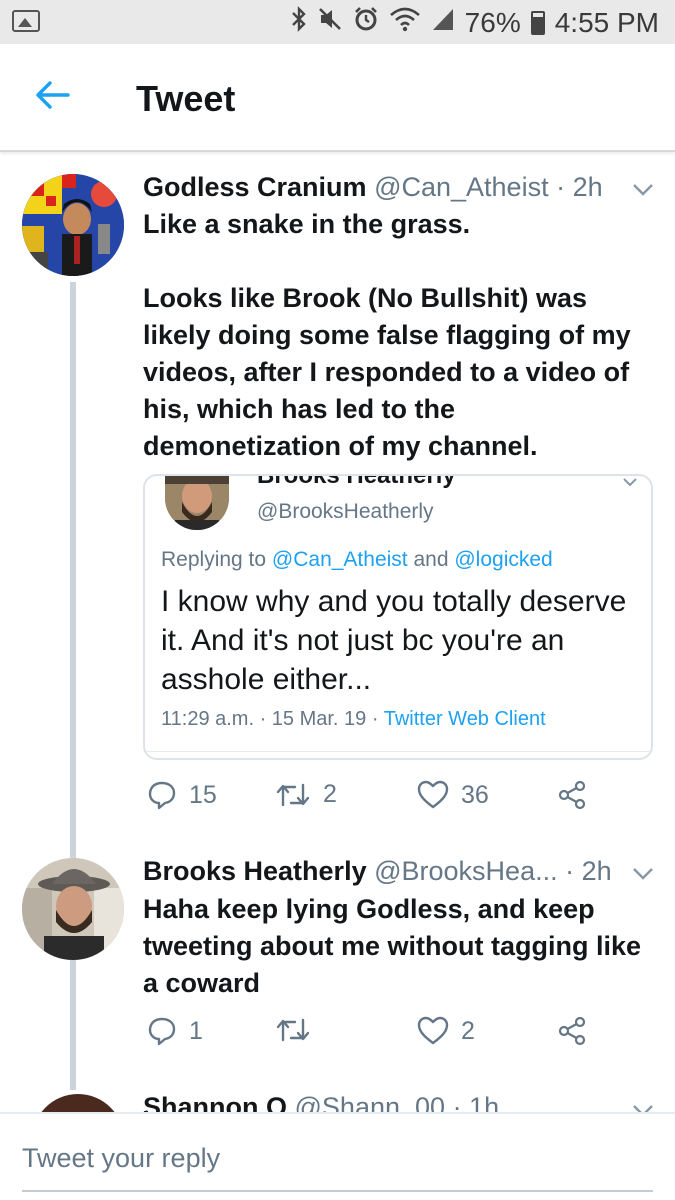 Image resolution: width=675 pixels, height=1200 pixels. What do you see at coordinates (366, 22) in the screenshot?
I see `alarm-icon` at bounding box center [366, 22].